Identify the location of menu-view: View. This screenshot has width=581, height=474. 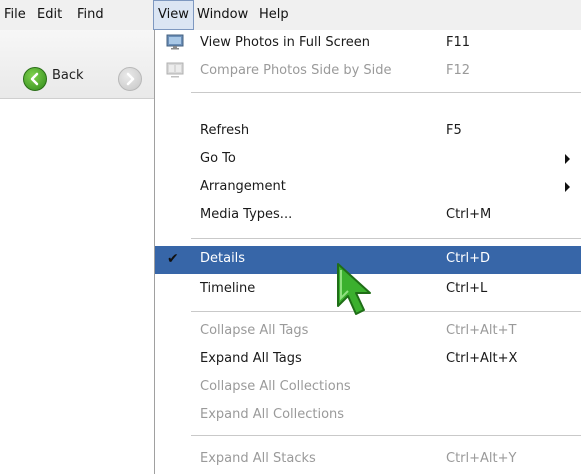
(173, 15).